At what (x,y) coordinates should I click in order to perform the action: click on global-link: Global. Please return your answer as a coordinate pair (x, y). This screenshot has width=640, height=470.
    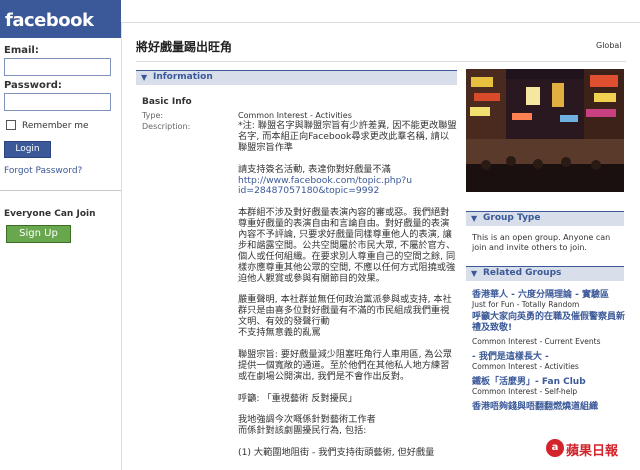
    Looking at the image, I should click on (609, 45).